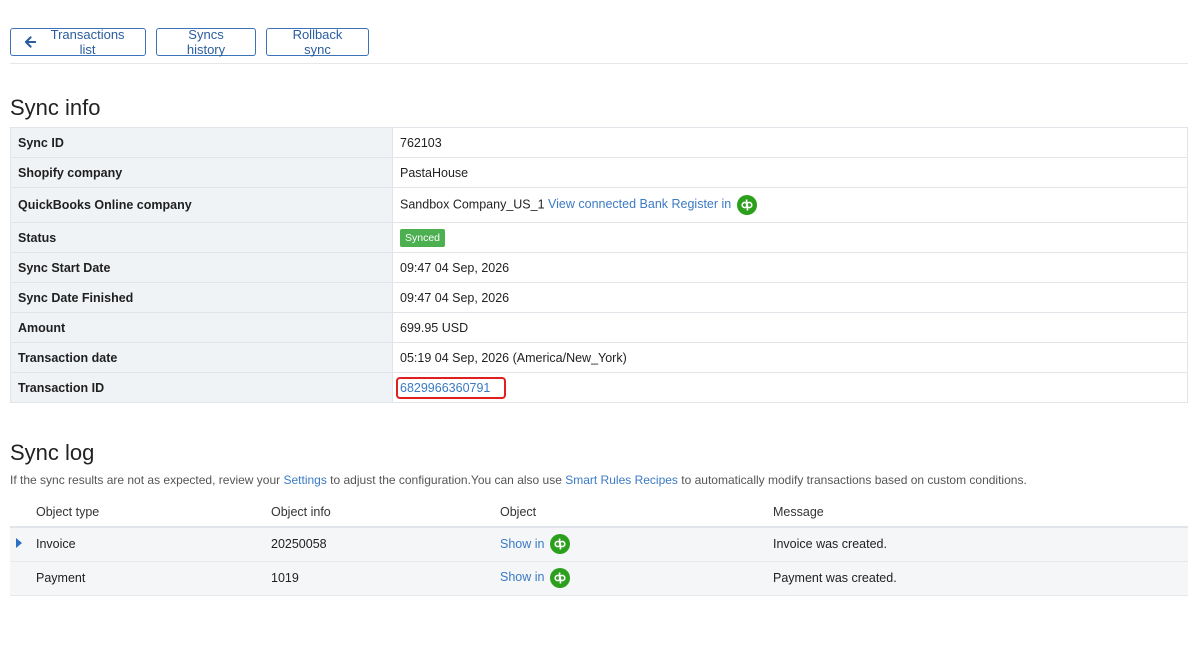 The image size is (1200, 652). I want to click on transactions-list-button: Transactions list, so click(78, 42).